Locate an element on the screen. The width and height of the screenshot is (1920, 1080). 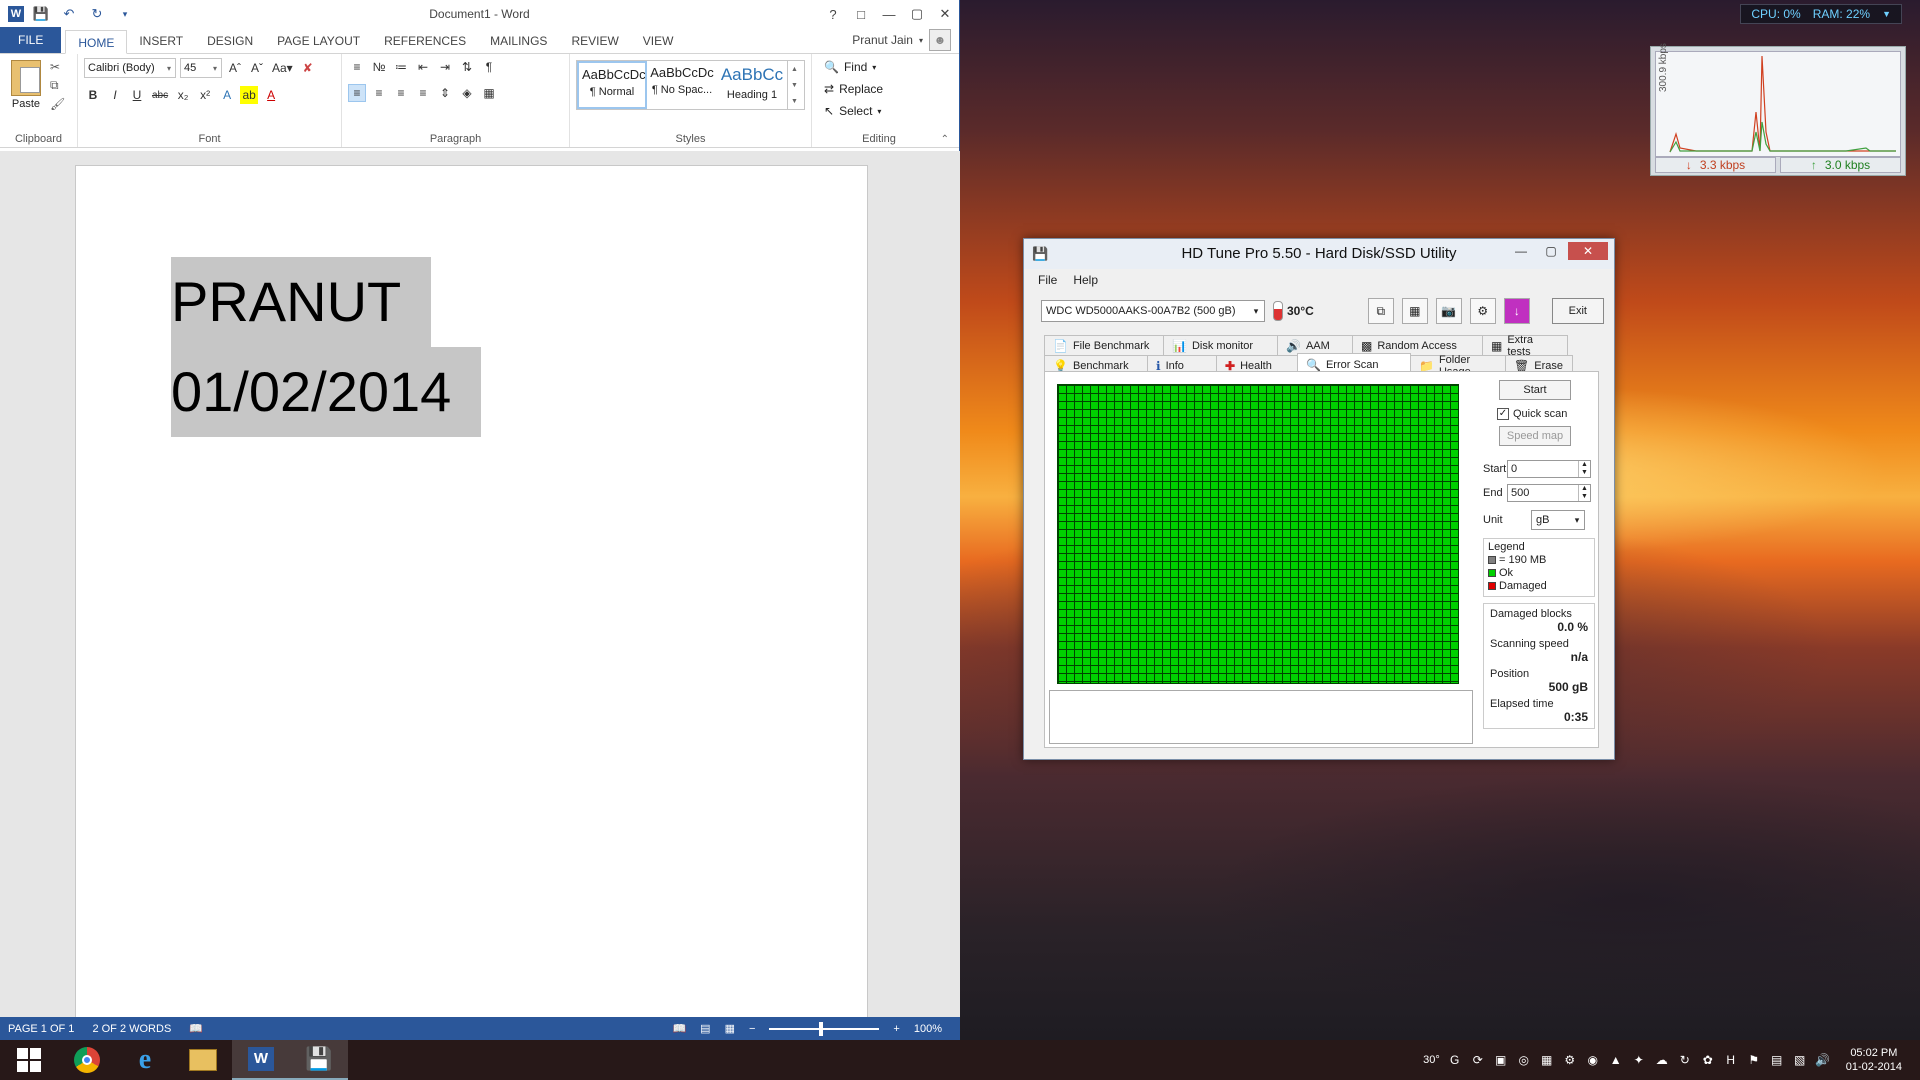
tab-aam: 🔊 AAM is located at coordinates (1315, 345).